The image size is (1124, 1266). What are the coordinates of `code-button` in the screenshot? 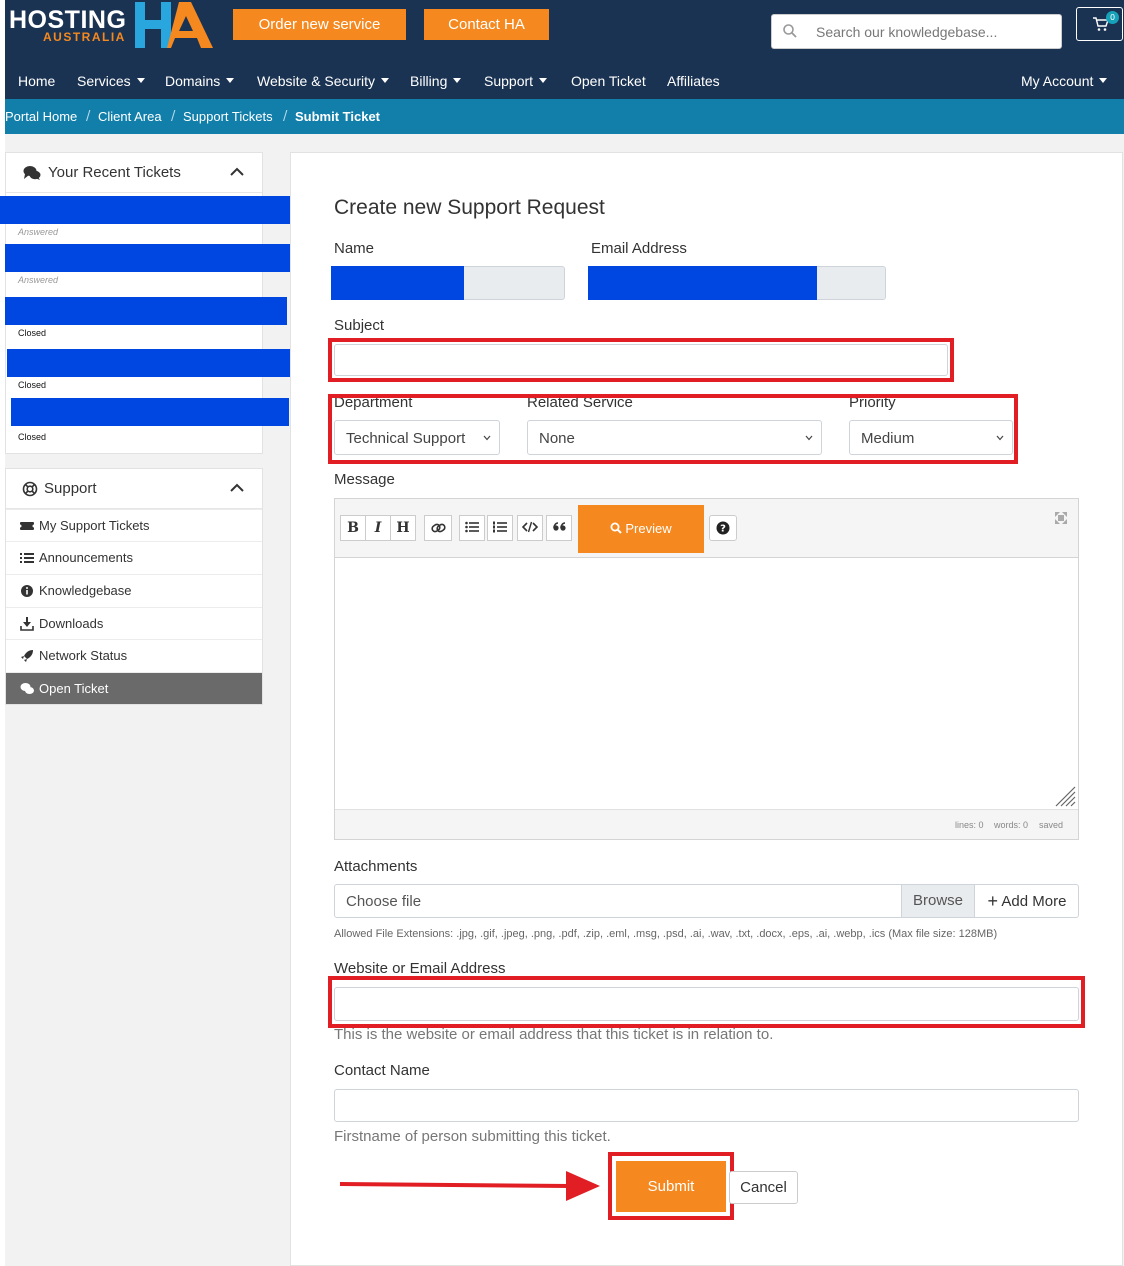 It's located at (530, 528).